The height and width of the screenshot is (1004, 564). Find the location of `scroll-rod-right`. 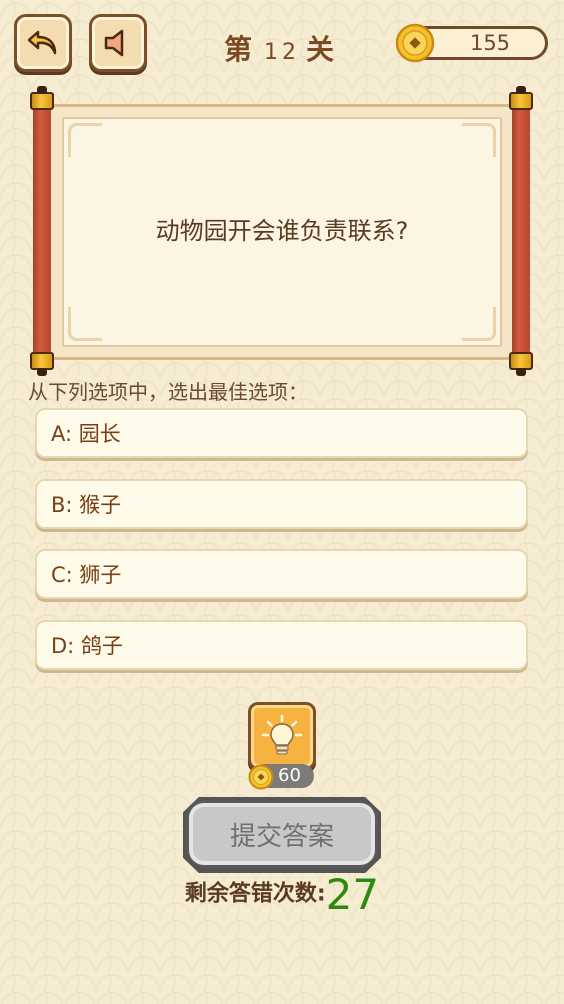

scroll-rod-right is located at coordinates (521, 231).